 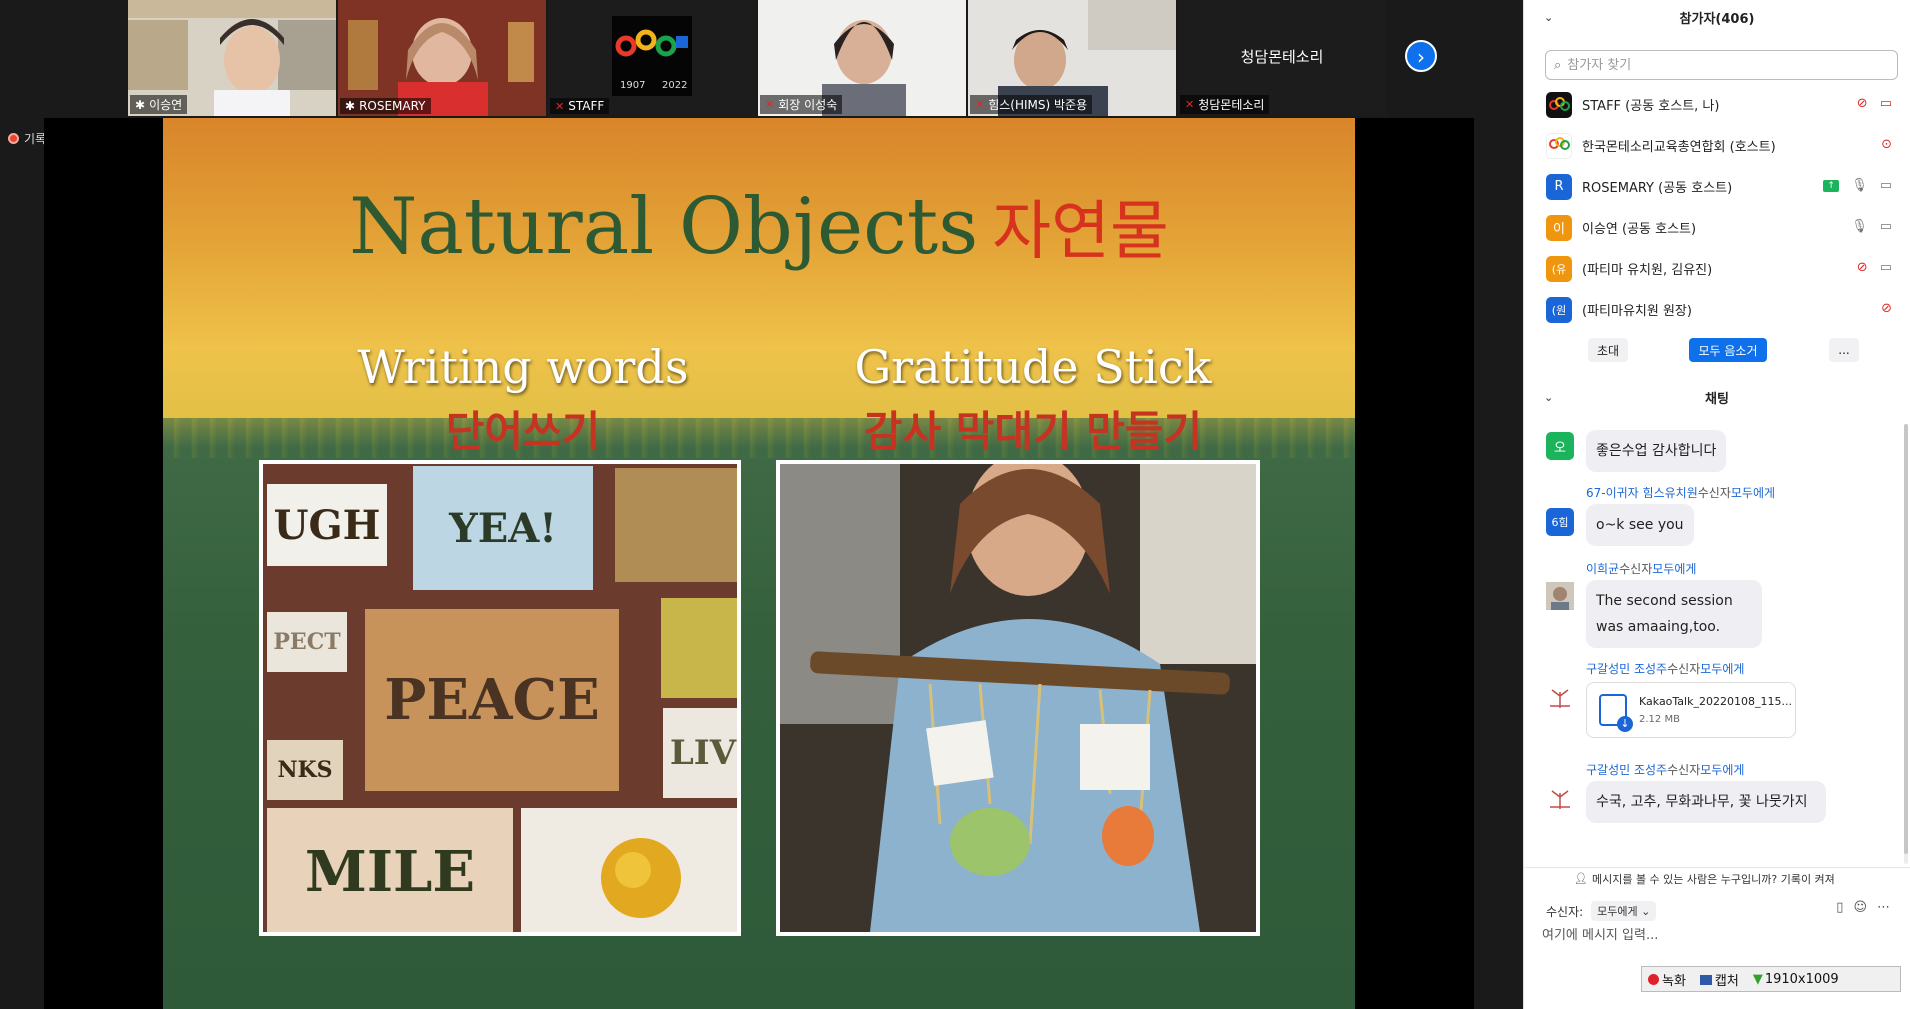 I want to click on message-bubble: The second session was amaaing,too., so click(x=1674, y=614).